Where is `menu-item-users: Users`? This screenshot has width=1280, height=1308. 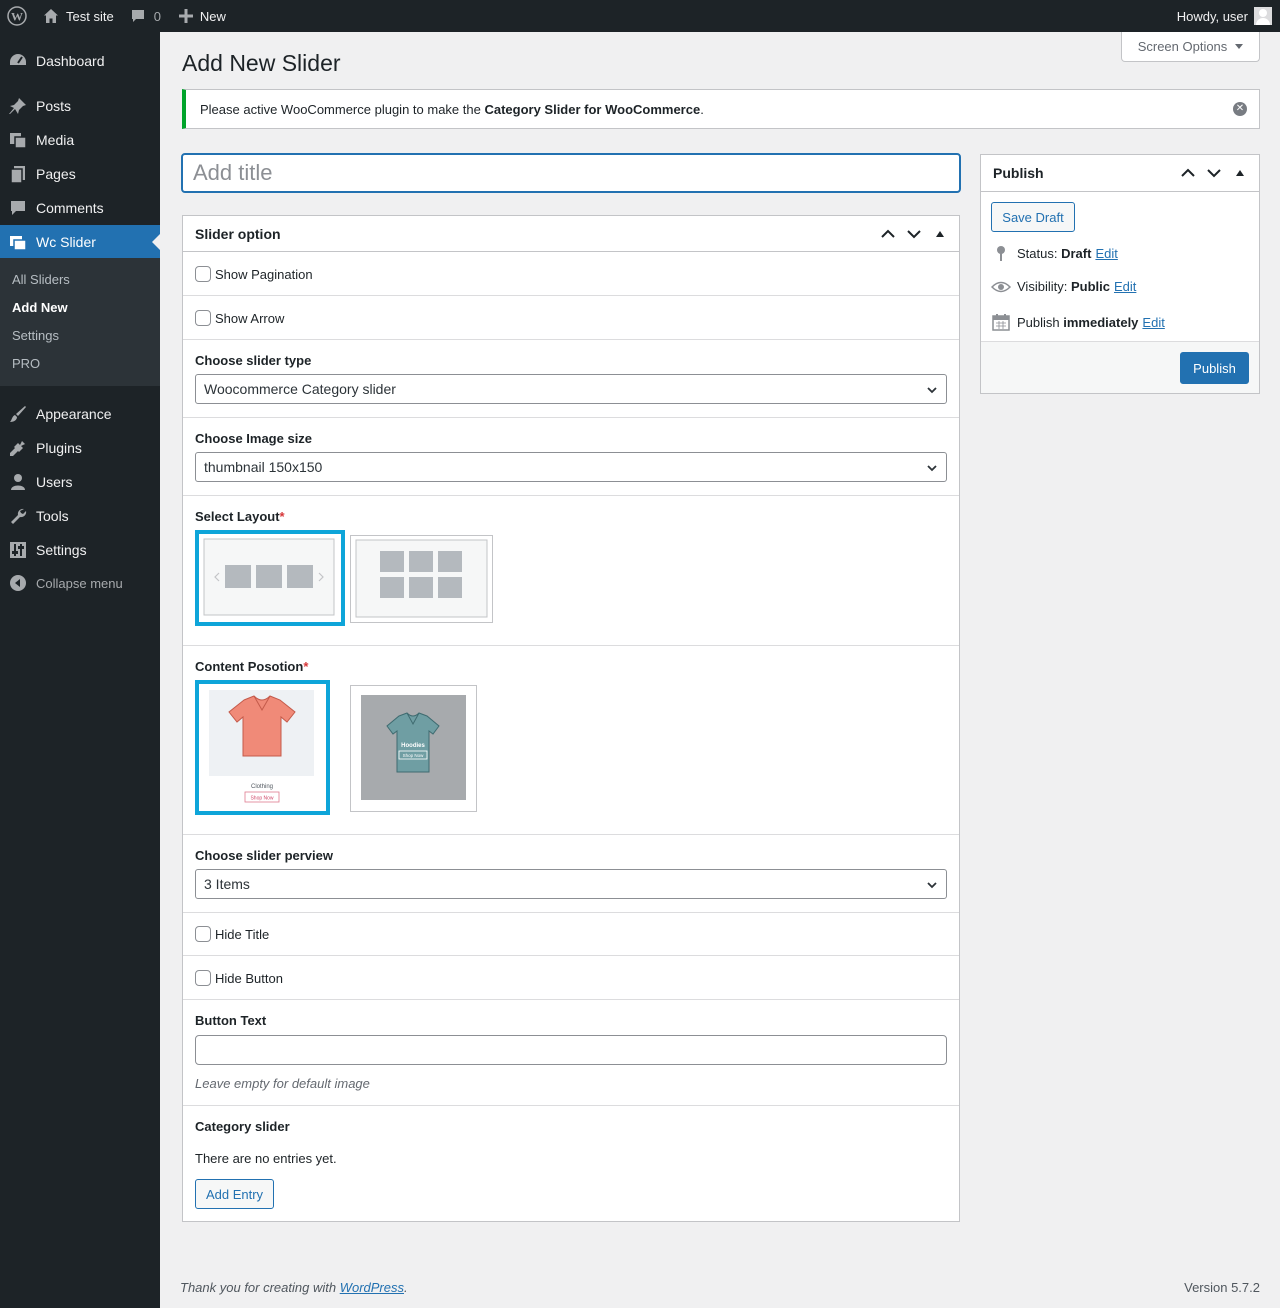
menu-item-users: Users is located at coordinates (80, 482).